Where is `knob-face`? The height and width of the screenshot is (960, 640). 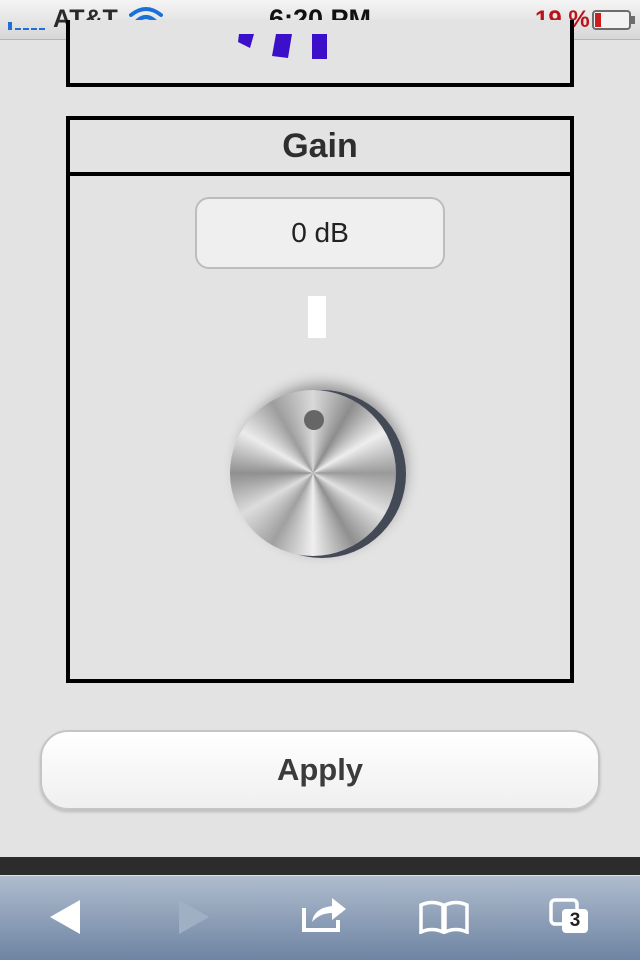
knob-face is located at coordinates (313, 473).